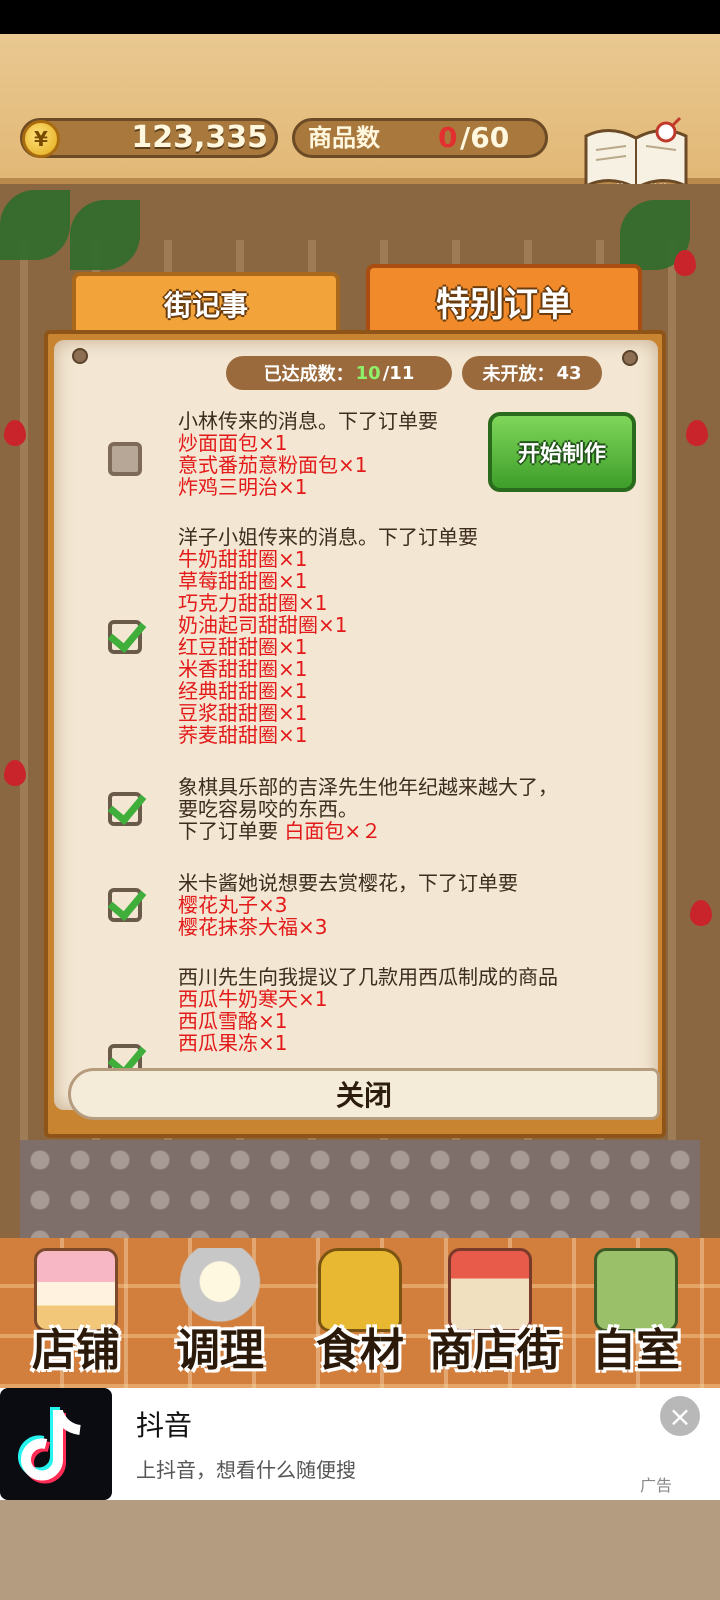  I want to click on order-desc: 小林传来的消息。下了订单要, so click(308, 421).